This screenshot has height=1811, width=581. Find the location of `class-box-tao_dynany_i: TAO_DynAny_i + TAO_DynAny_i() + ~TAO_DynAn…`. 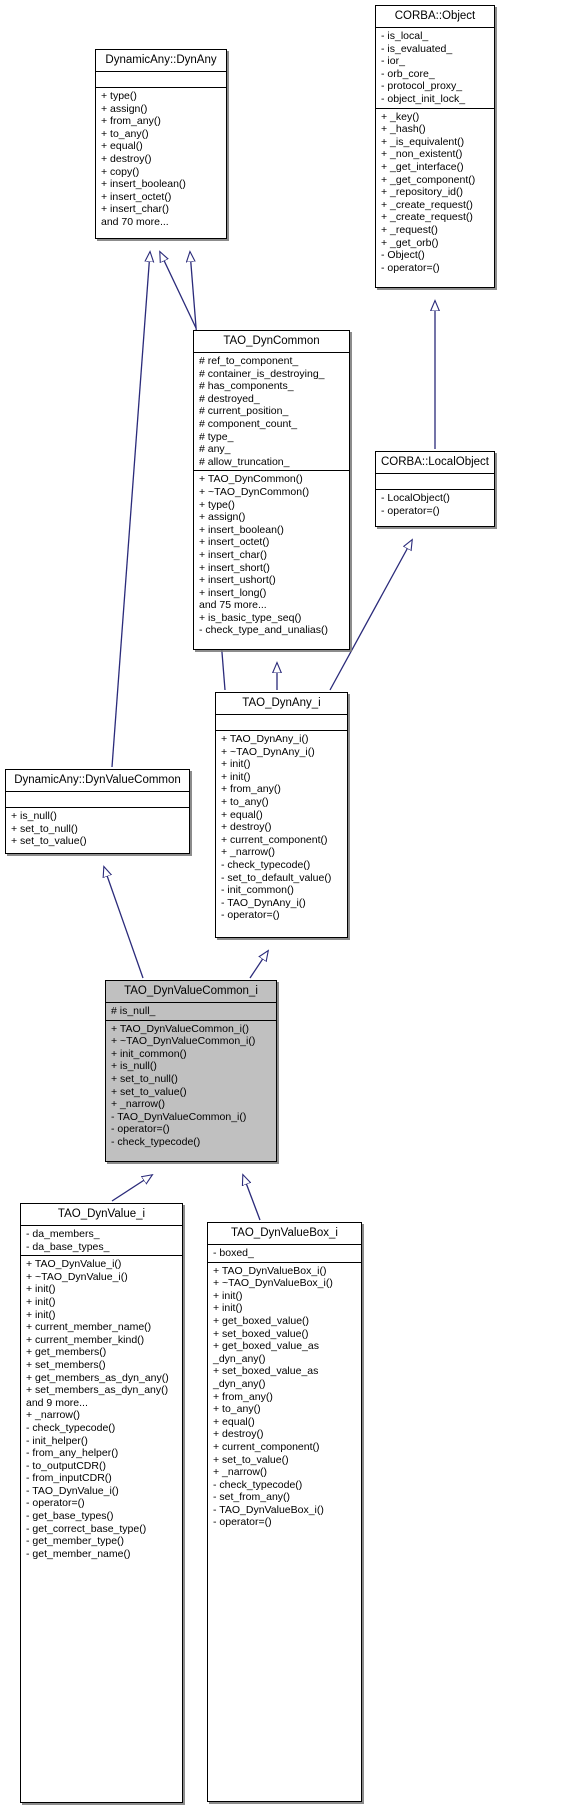

class-box-tao_dynany_i: TAO_DynAny_i + TAO_DynAny_i() + ~TAO_DynAn… is located at coordinates (281, 815).